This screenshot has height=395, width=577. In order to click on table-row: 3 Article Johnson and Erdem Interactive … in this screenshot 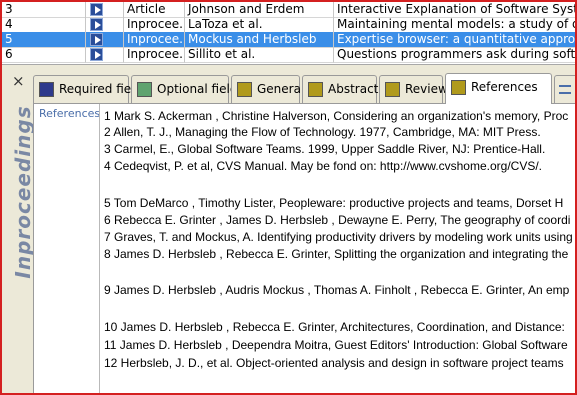, I will do `click(288, 10)`.